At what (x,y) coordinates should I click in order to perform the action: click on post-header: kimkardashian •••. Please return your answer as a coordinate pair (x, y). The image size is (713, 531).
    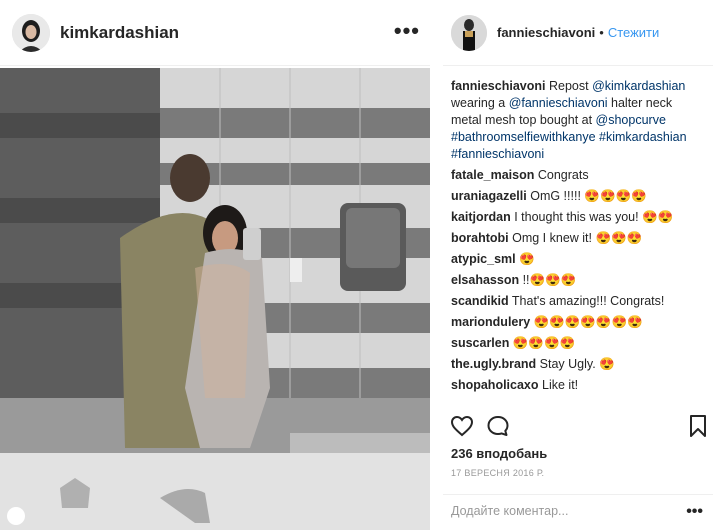
    Looking at the image, I should click on (215, 33).